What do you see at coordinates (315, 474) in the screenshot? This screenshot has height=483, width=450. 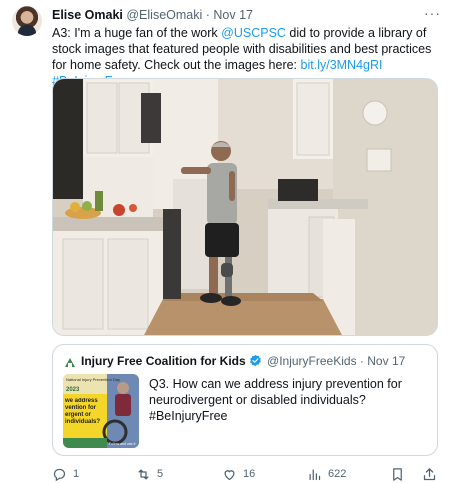 I see `views-icon` at bounding box center [315, 474].